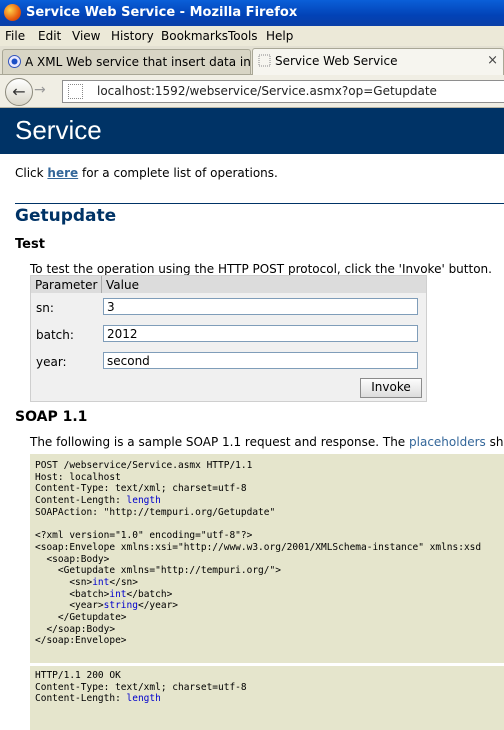 The width and height of the screenshot is (504, 730). I want to click on intro-before: Click, so click(31, 173).